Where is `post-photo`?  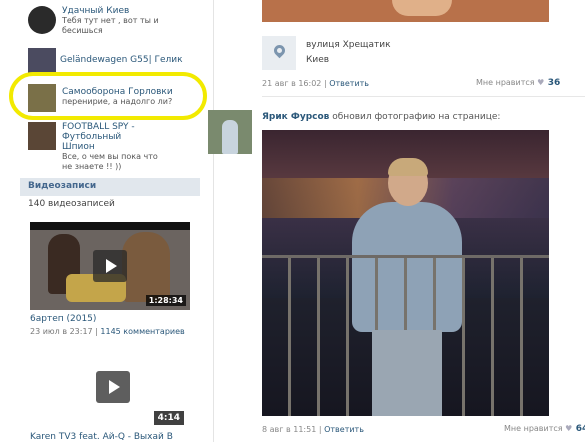
post-photo is located at coordinates (405, 11).